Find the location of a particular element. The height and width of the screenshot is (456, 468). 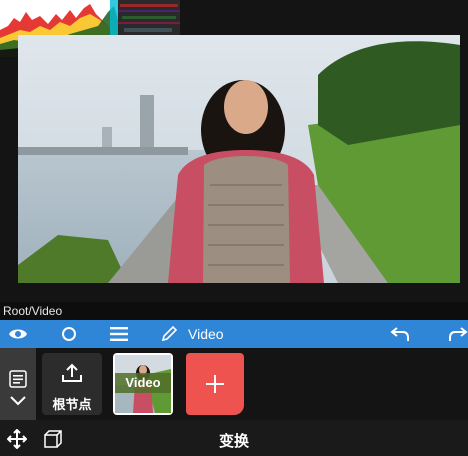

side-panel is located at coordinates (18, 384).